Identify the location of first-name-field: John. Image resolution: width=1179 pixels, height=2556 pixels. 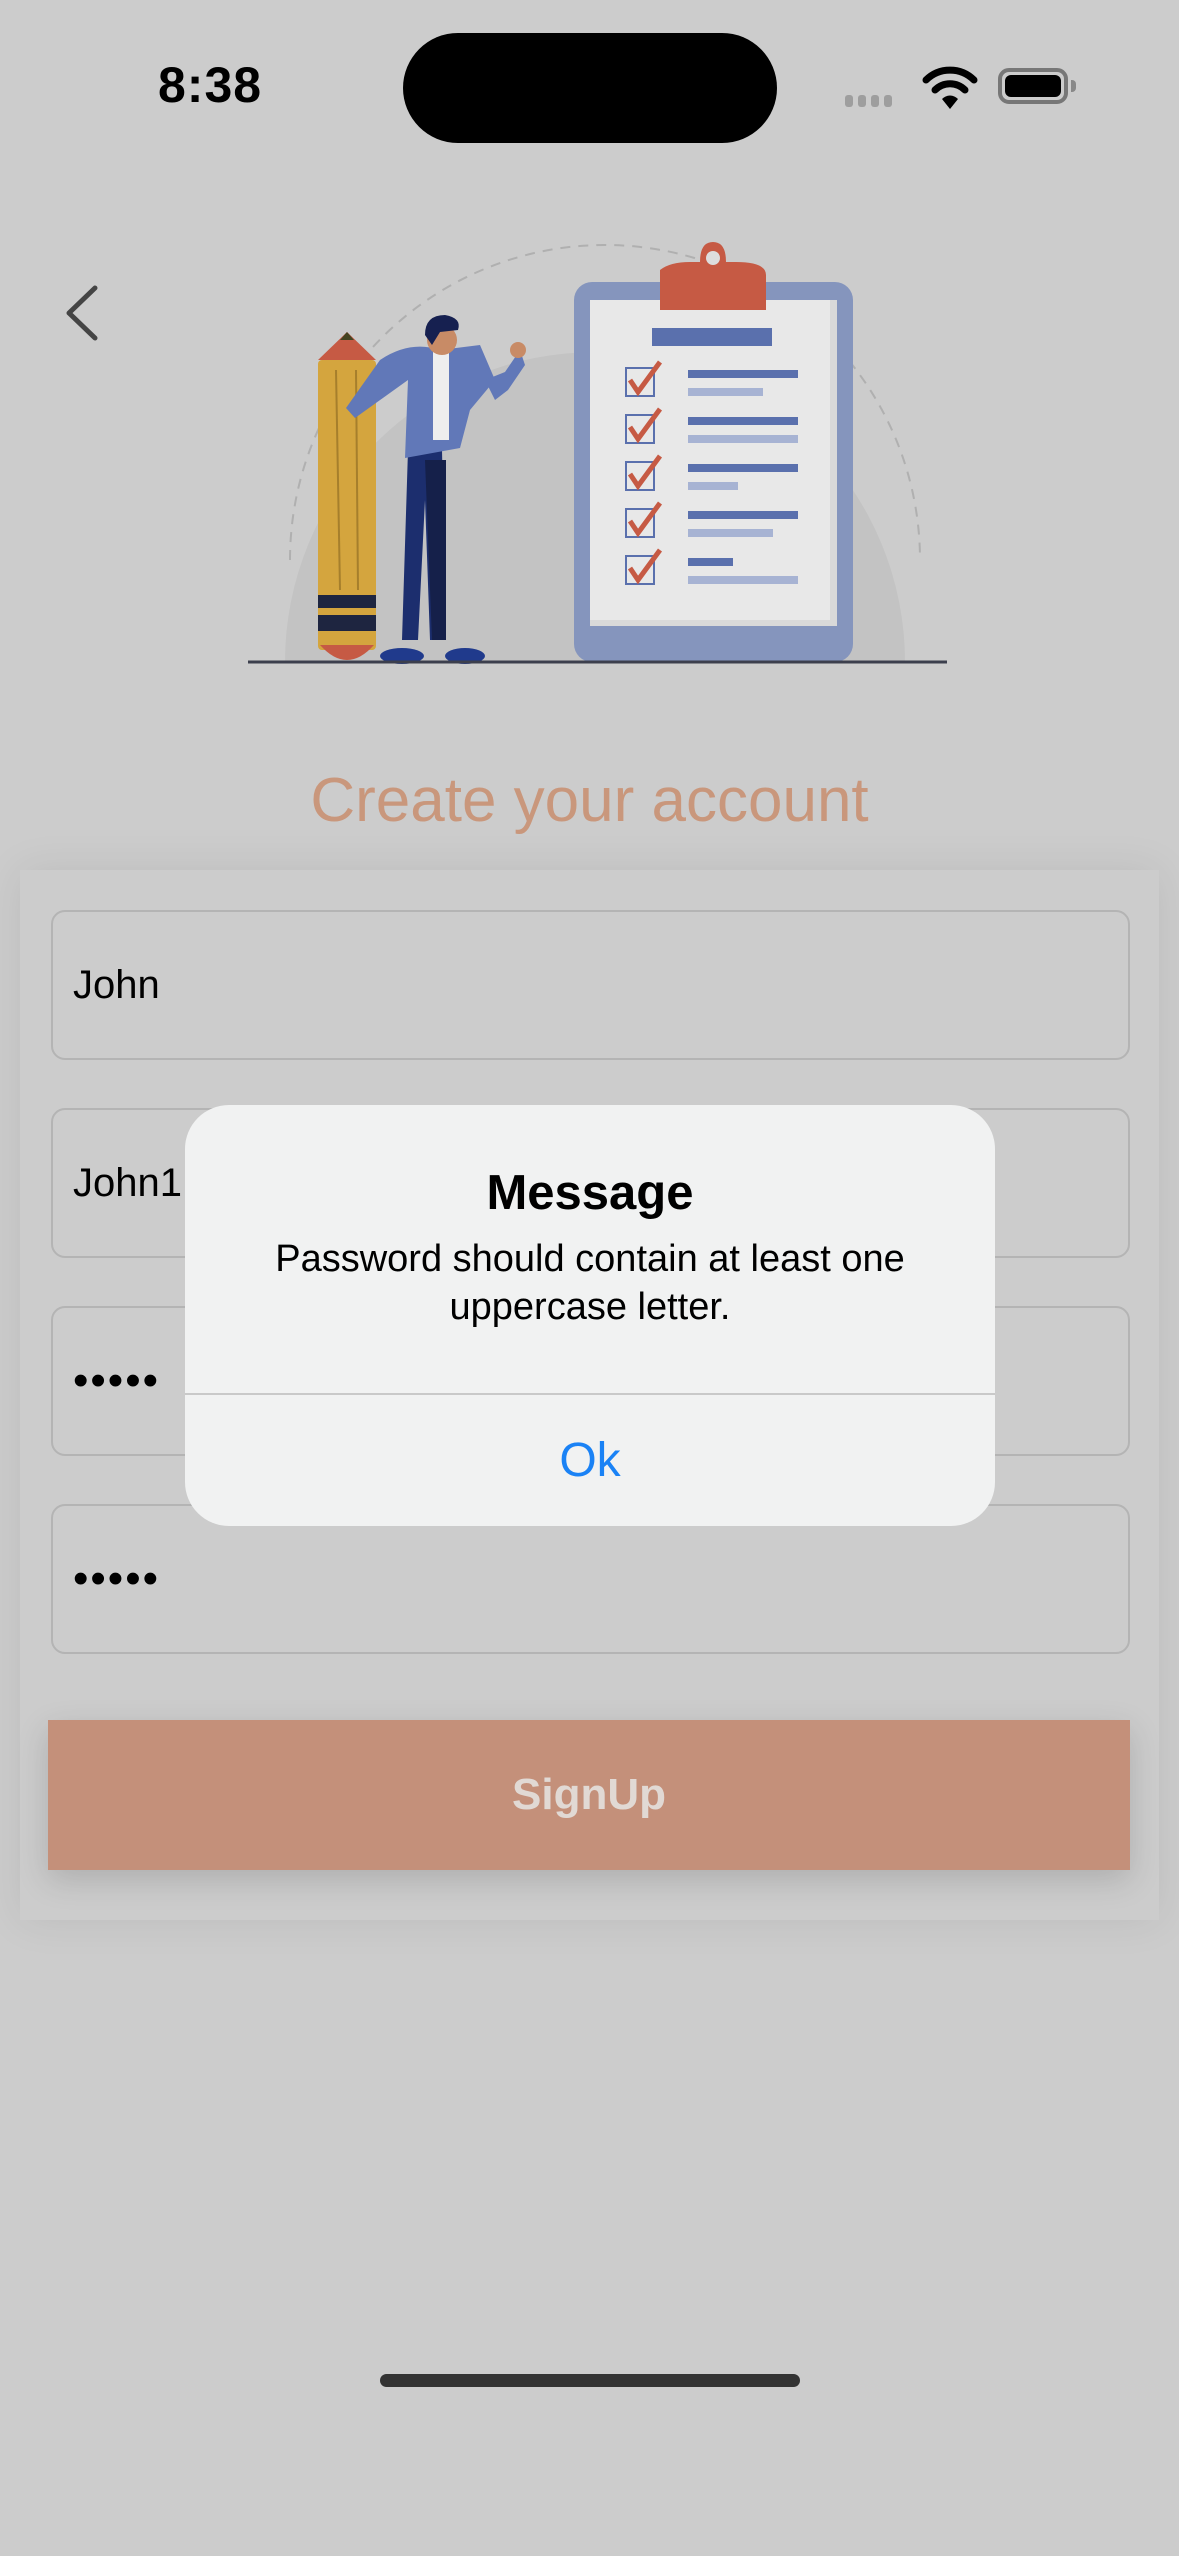
(590, 985).